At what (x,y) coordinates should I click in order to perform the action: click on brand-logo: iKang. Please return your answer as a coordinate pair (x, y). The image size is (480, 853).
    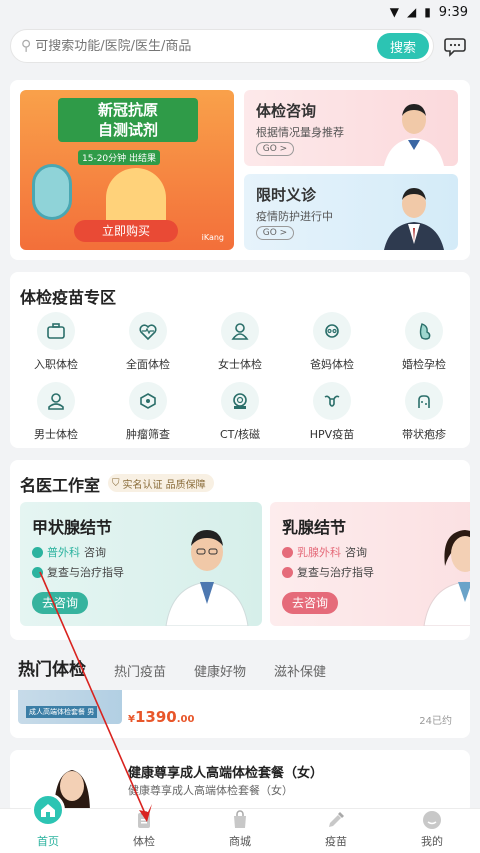
    Looking at the image, I should click on (212, 237).